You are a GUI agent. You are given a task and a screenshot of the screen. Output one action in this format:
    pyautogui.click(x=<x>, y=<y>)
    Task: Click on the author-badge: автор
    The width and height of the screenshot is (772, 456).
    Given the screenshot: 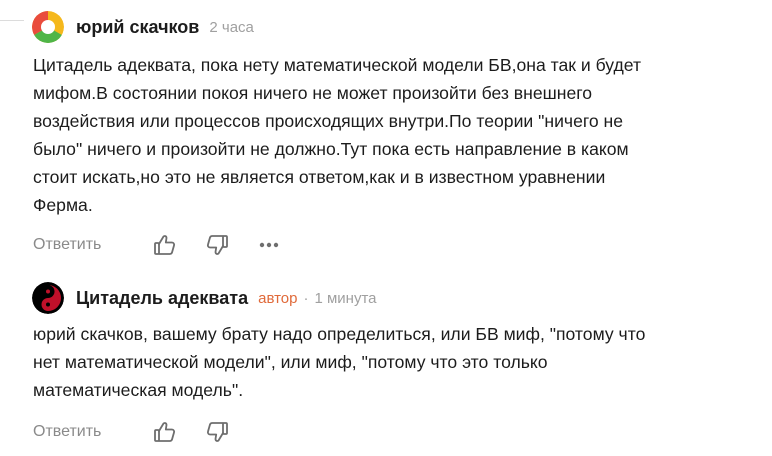 What is the action you would take?
    pyautogui.click(x=278, y=298)
    